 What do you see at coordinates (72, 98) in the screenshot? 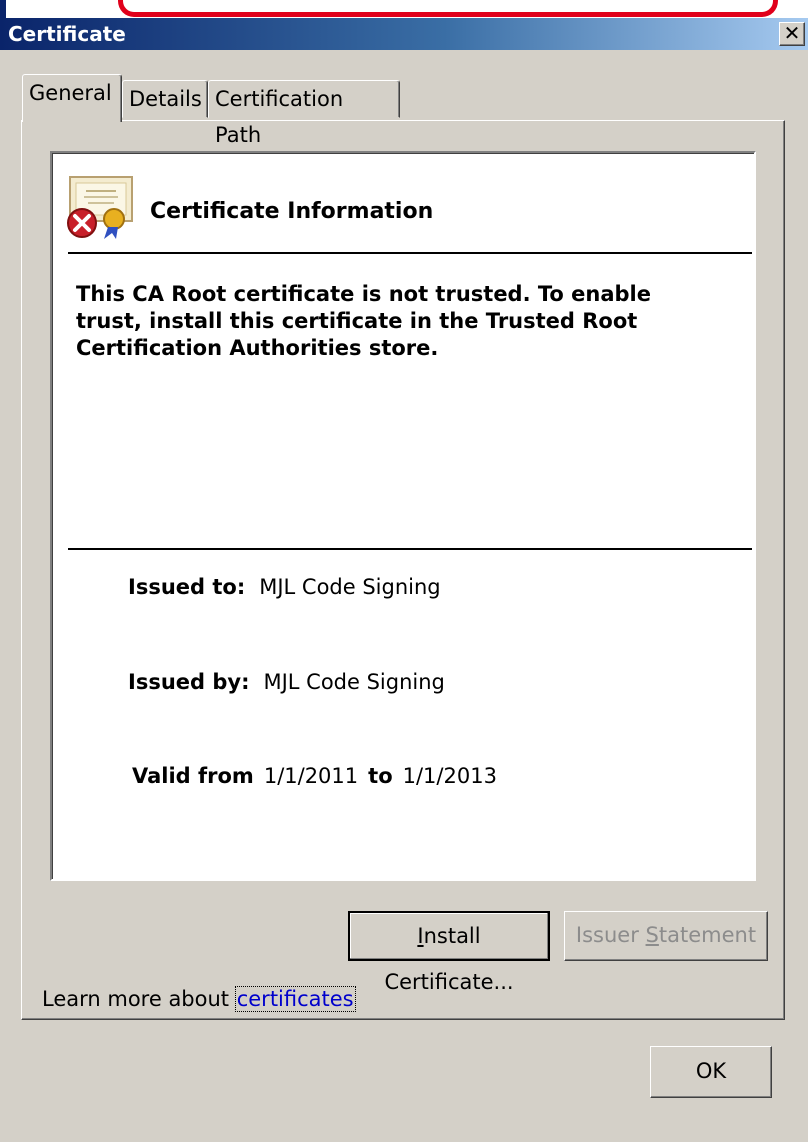
I see `tab-general: General` at bounding box center [72, 98].